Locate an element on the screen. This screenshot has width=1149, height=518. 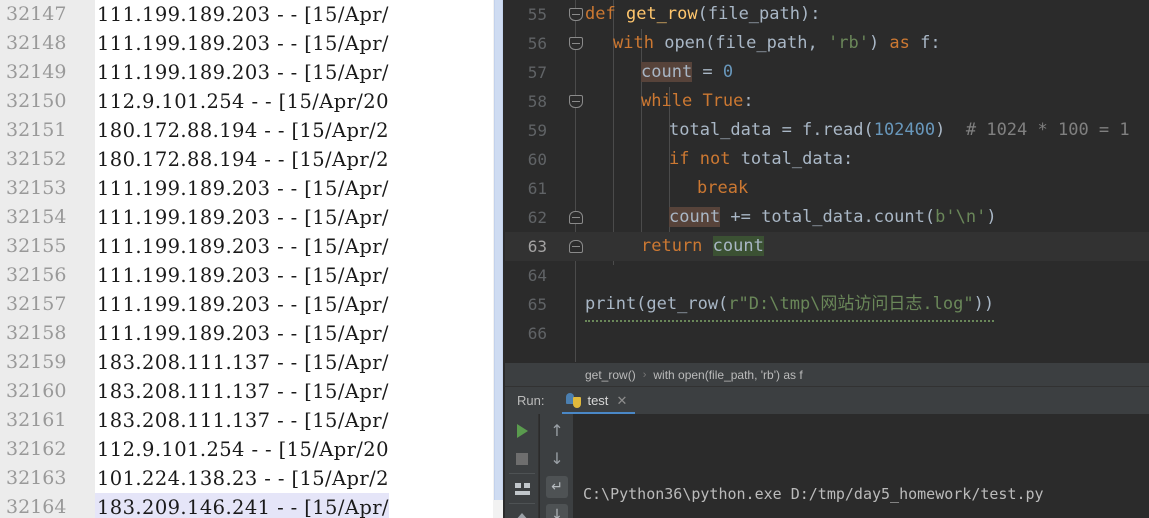
code-row: 62 count += total_data.count(b'\n') is located at coordinates (827, 217).